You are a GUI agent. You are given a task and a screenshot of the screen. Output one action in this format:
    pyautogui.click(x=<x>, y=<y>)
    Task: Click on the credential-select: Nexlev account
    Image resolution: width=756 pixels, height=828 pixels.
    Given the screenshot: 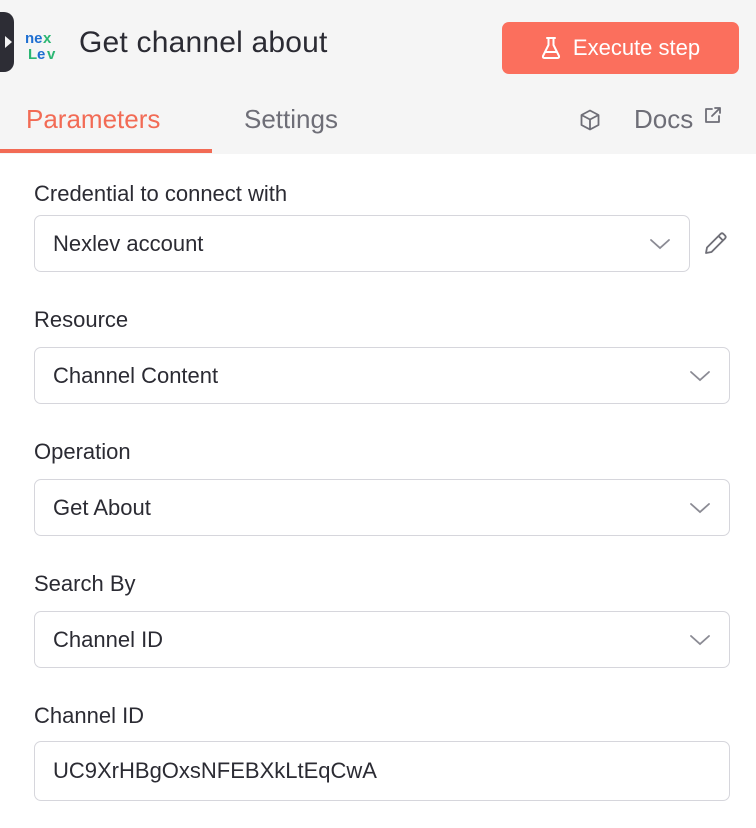 What is the action you would take?
    pyautogui.click(x=362, y=243)
    